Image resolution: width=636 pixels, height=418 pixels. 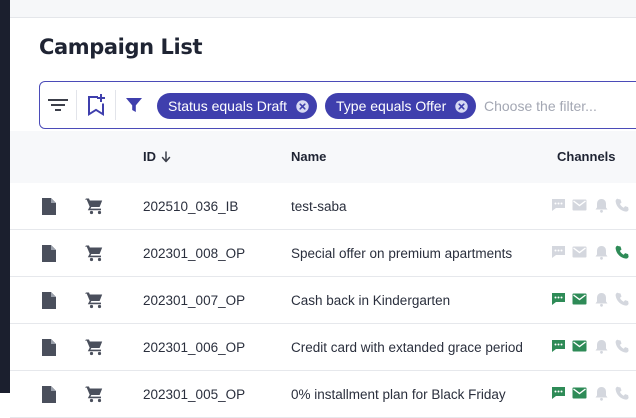 I want to click on column-header-channels: Channels, so click(x=586, y=156).